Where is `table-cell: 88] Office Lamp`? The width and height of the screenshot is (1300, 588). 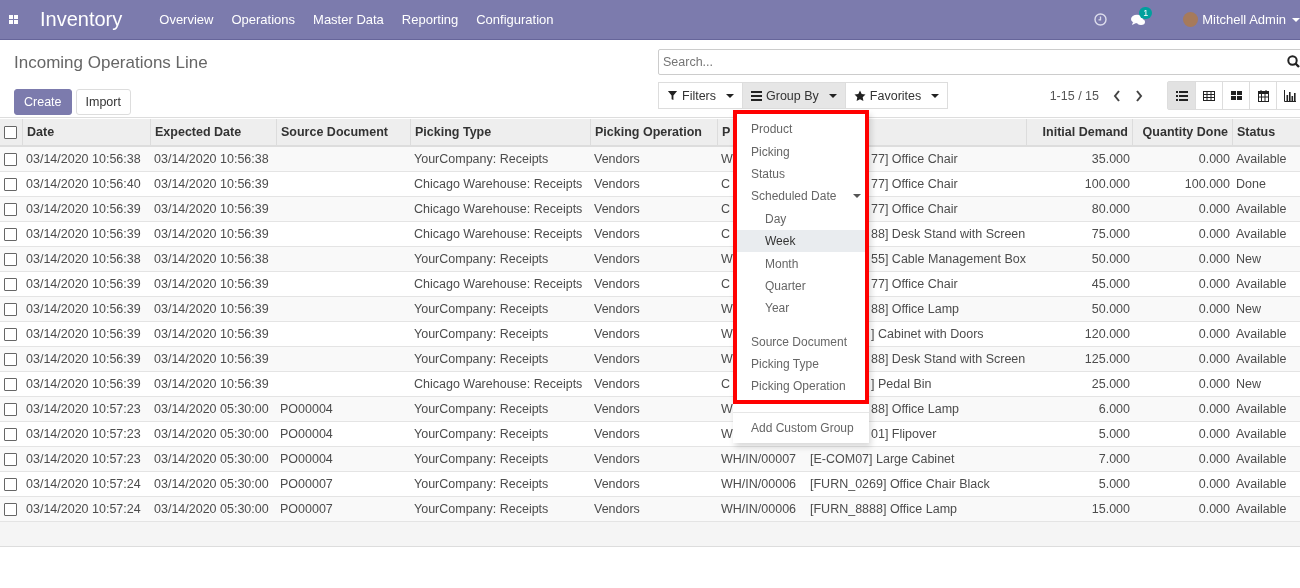 table-cell: 88] Office Lamp is located at coordinates (915, 309).